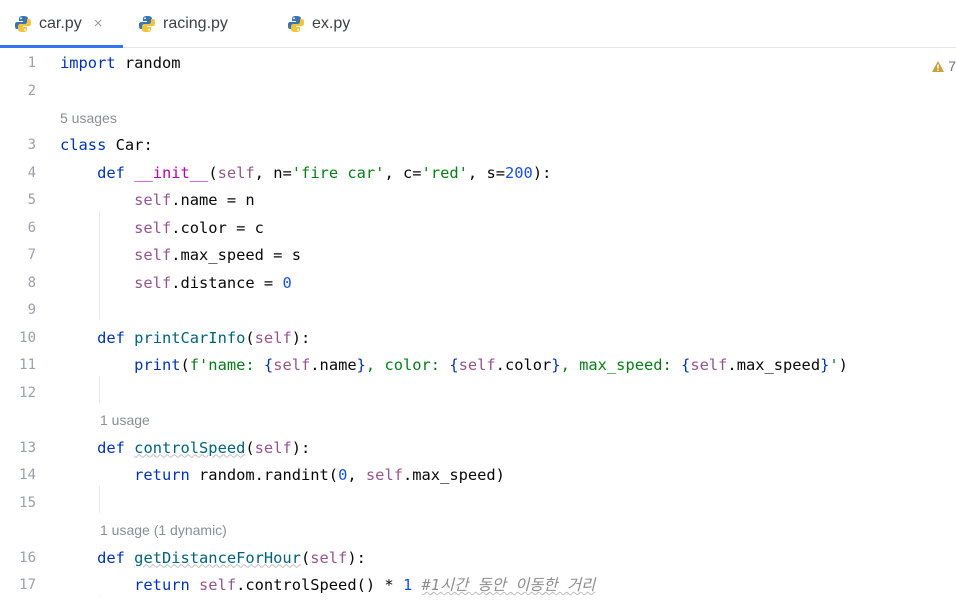  I want to click on usages-hint: 5 usages, so click(88, 119).